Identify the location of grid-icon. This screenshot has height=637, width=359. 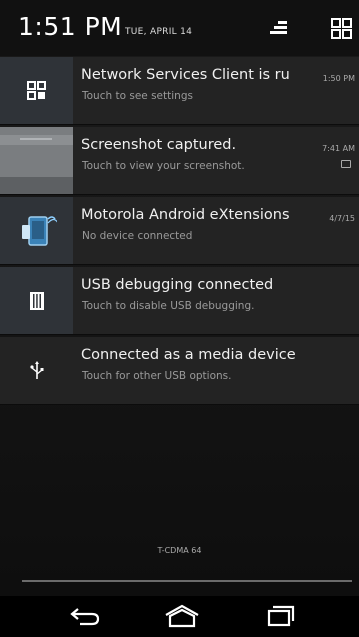
(341, 28).